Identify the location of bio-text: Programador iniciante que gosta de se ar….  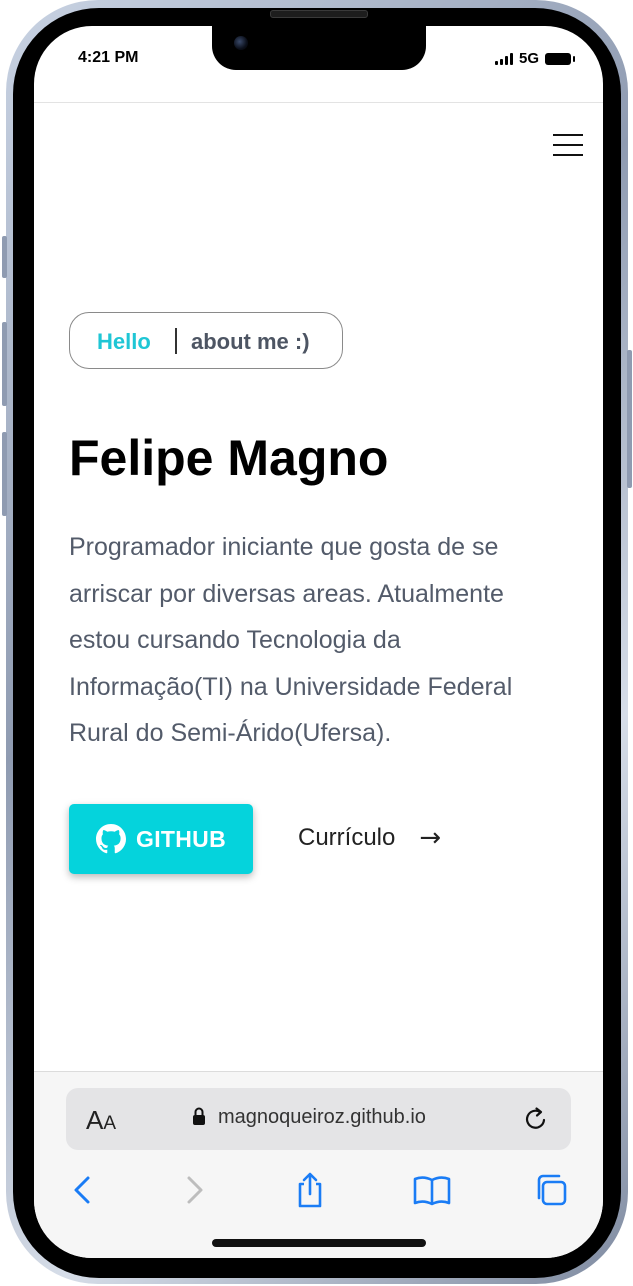
(291, 640).